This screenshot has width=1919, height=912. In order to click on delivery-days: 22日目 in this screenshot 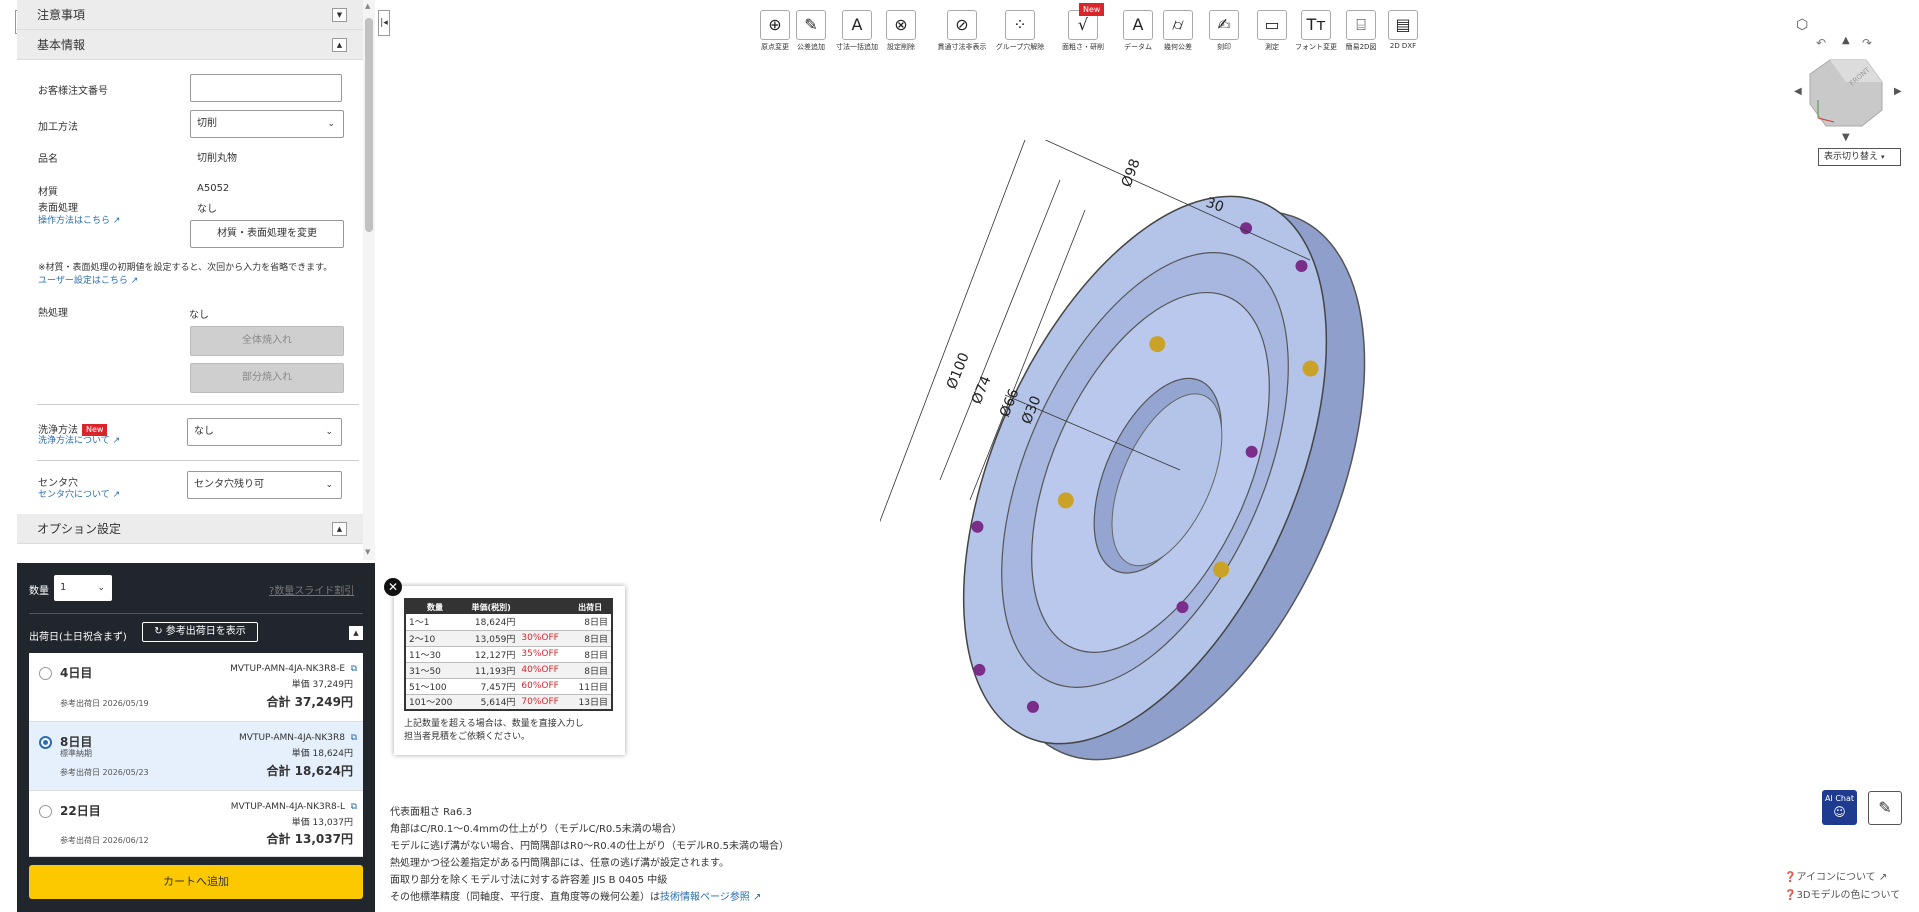, I will do `click(80, 811)`.